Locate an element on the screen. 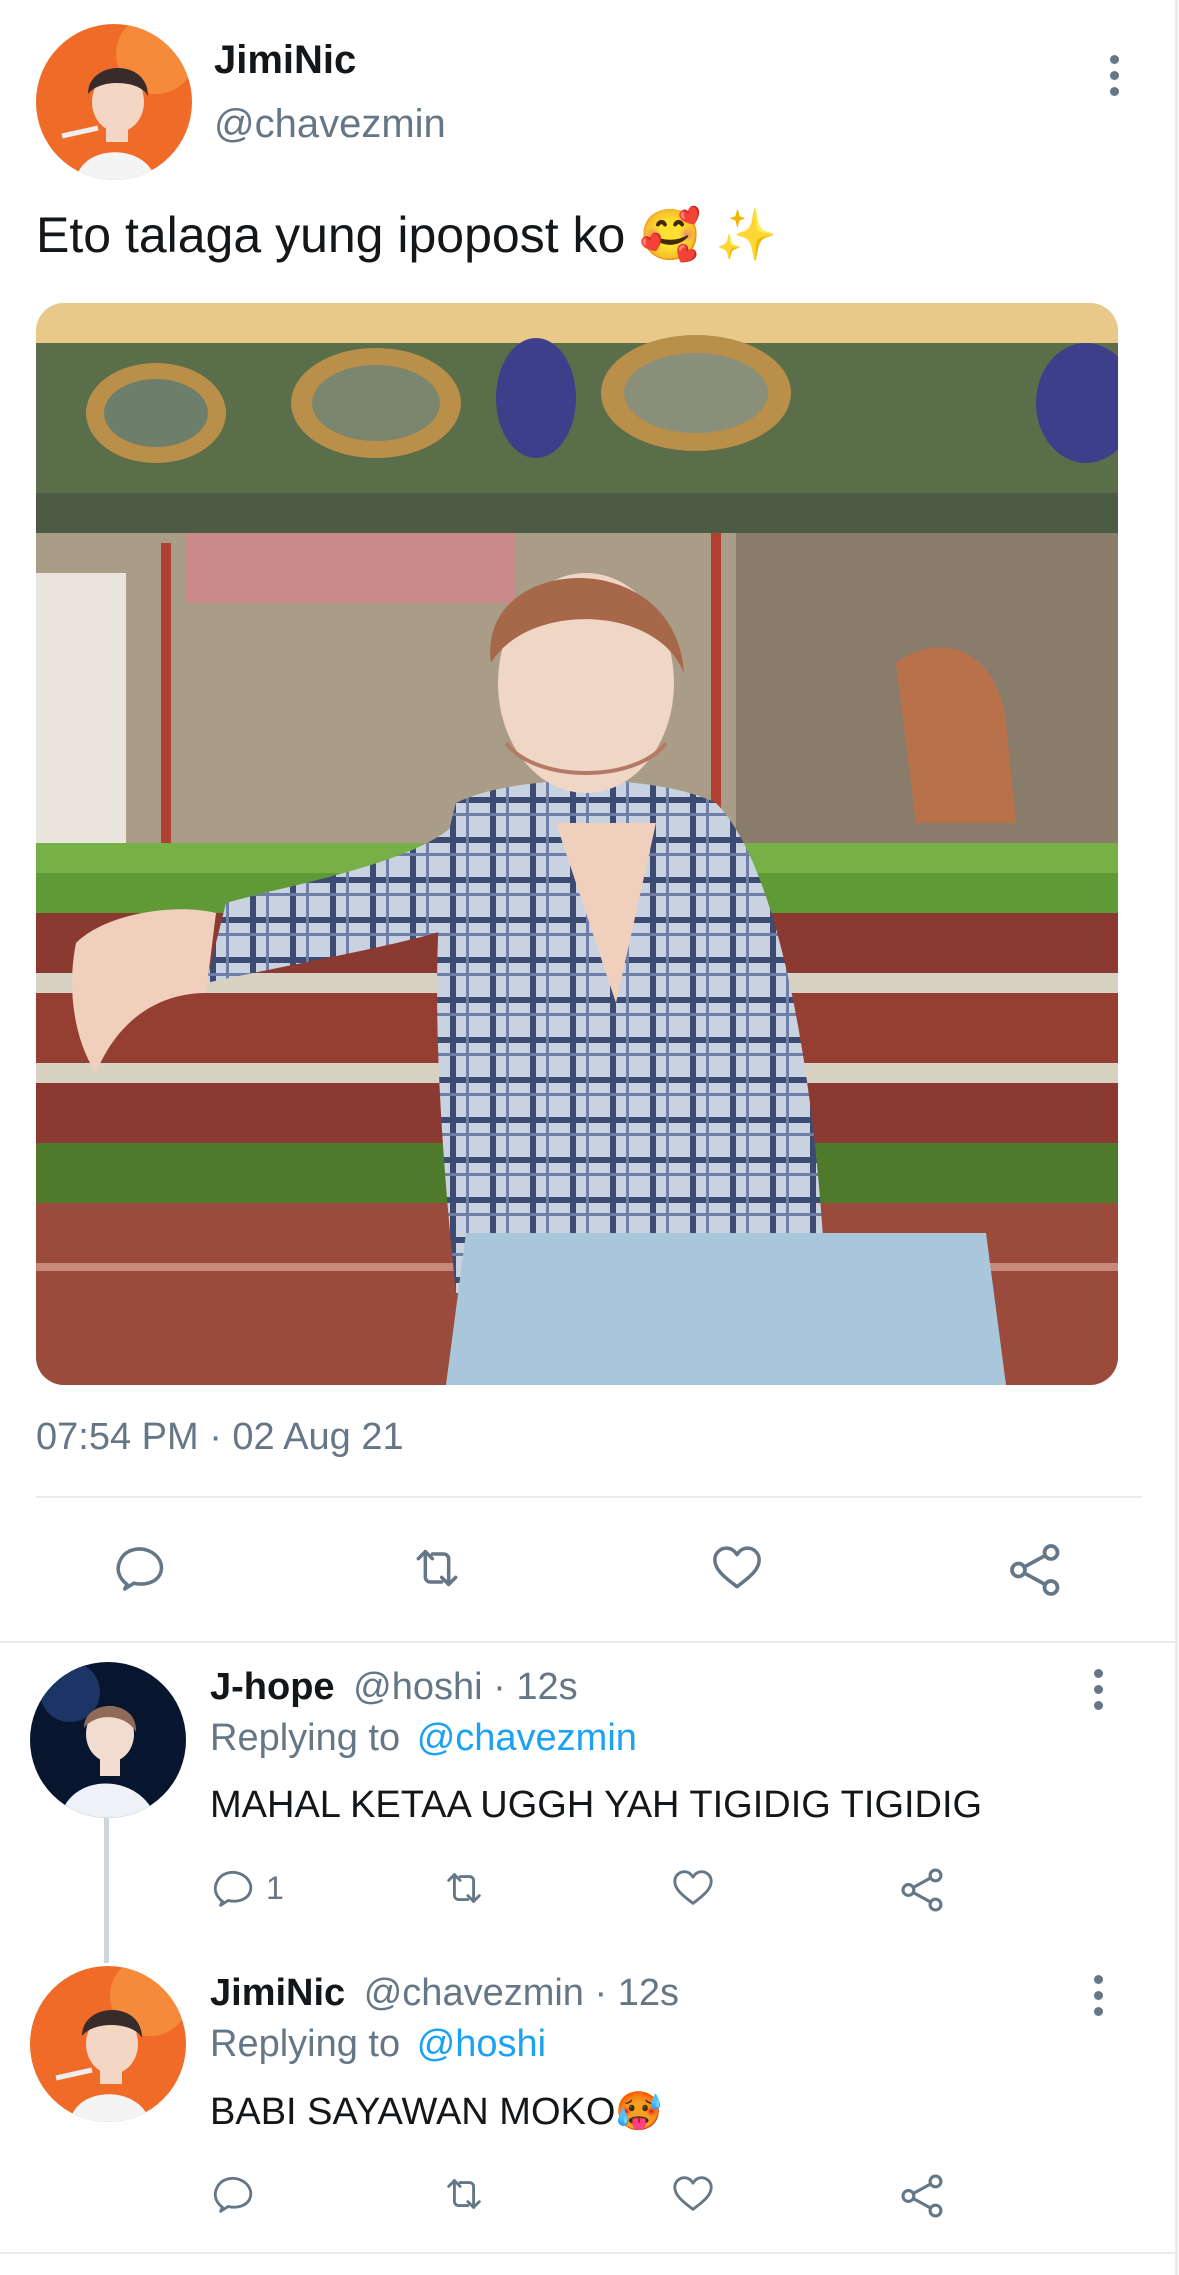  reply-reply-button is located at coordinates (238, 2194).